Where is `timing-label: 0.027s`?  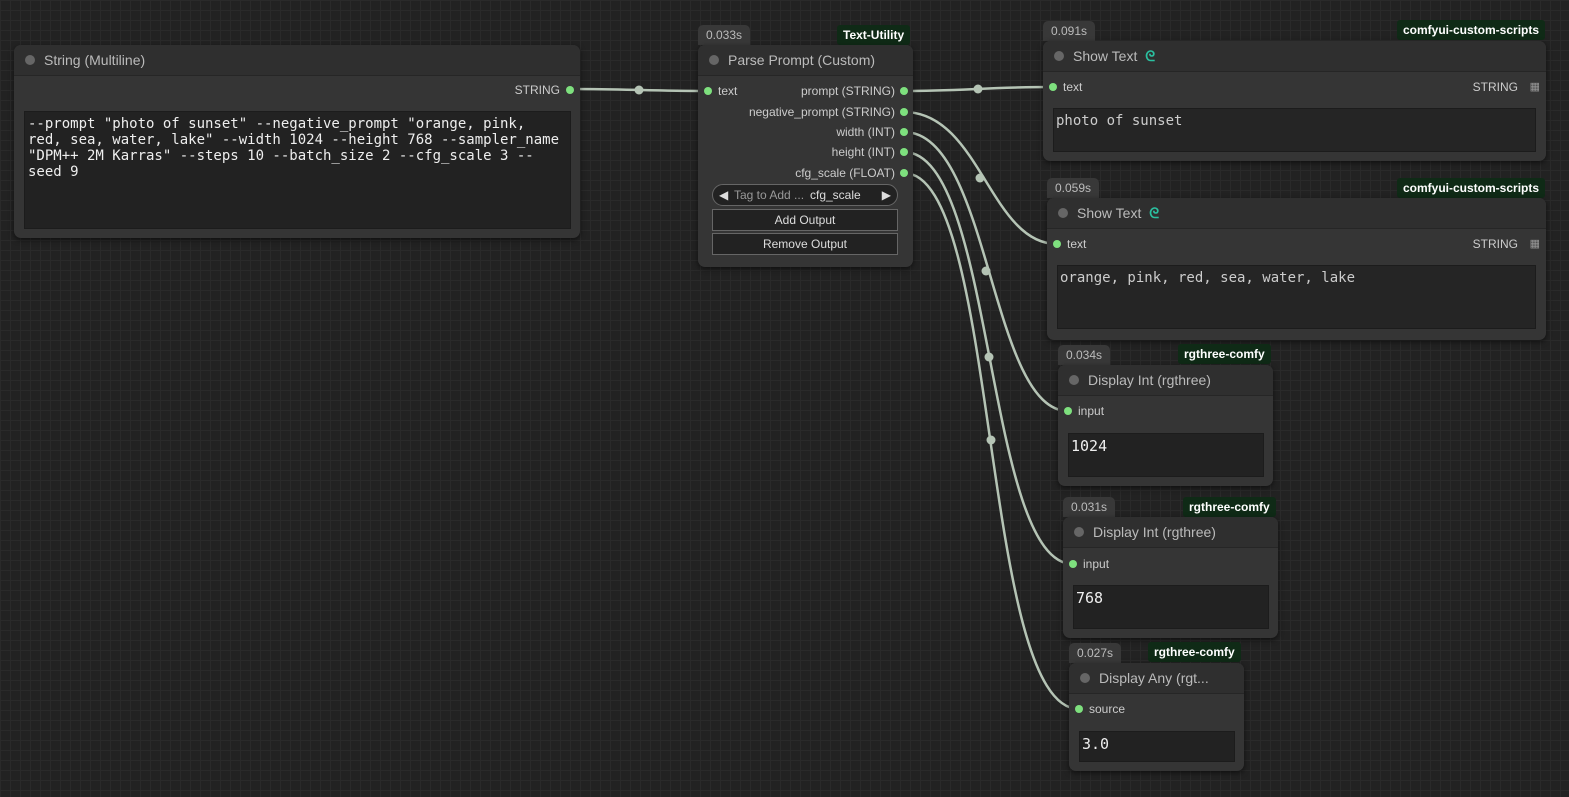
timing-label: 0.027s is located at coordinates (1095, 653).